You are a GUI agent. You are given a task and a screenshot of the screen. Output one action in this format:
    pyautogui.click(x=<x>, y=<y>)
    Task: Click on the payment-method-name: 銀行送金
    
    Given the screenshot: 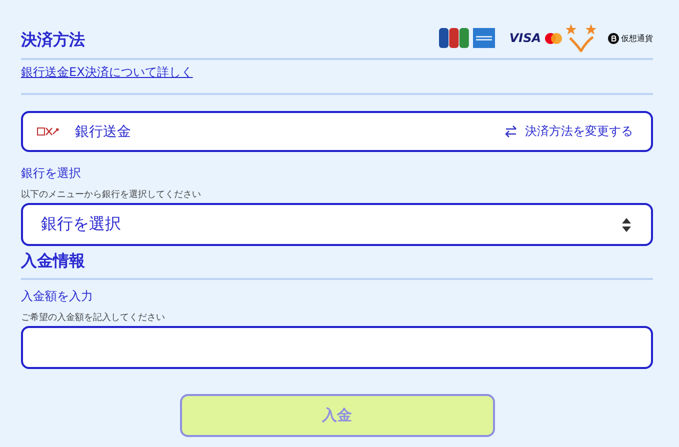 What is the action you would take?
    pyautogui.click(x=103, y=131)
    